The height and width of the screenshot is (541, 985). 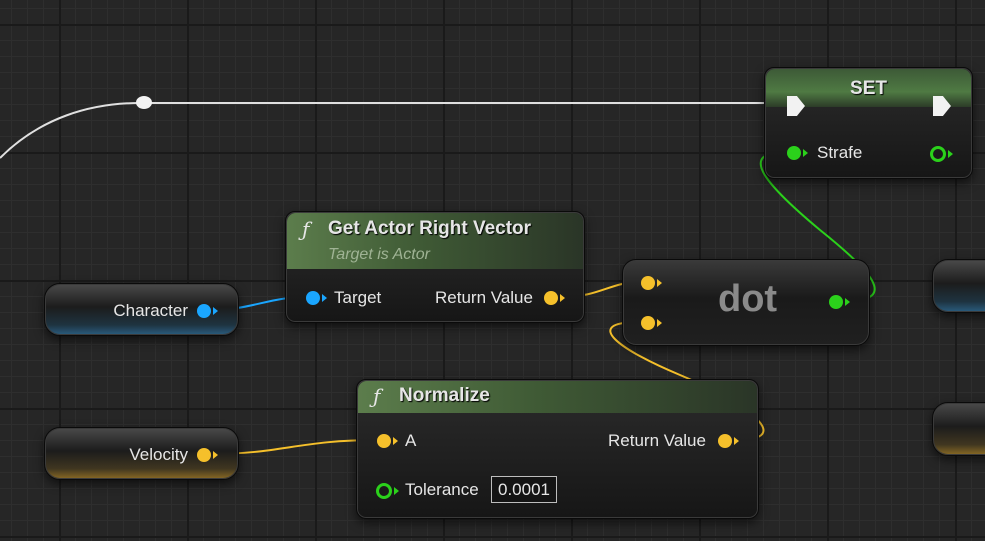 What do you see at coordinates (207, 311) in the screenshot?
I see `character-output-pin` at bounding box center [207, 311].